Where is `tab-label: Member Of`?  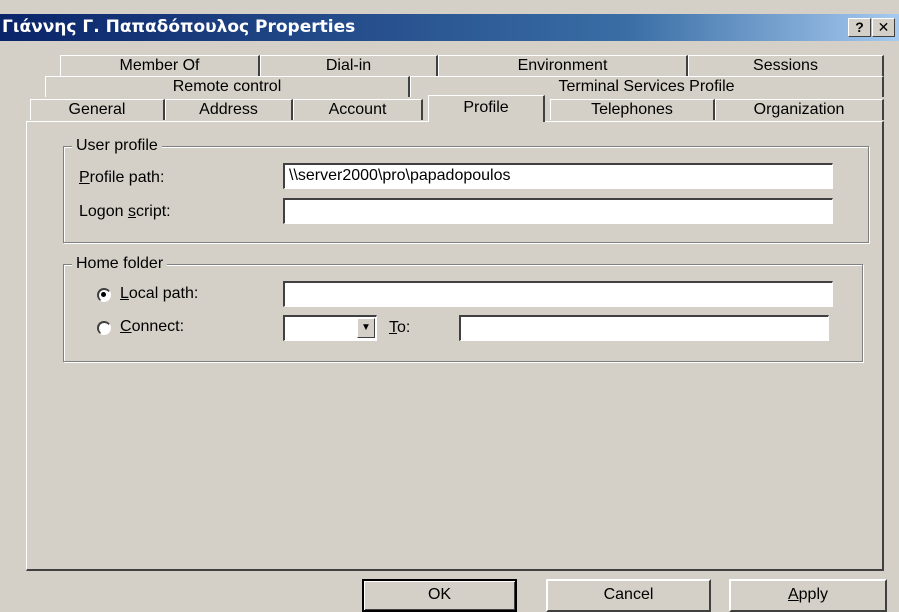 tab-label: Member Of is located at coordinates (159, 65).